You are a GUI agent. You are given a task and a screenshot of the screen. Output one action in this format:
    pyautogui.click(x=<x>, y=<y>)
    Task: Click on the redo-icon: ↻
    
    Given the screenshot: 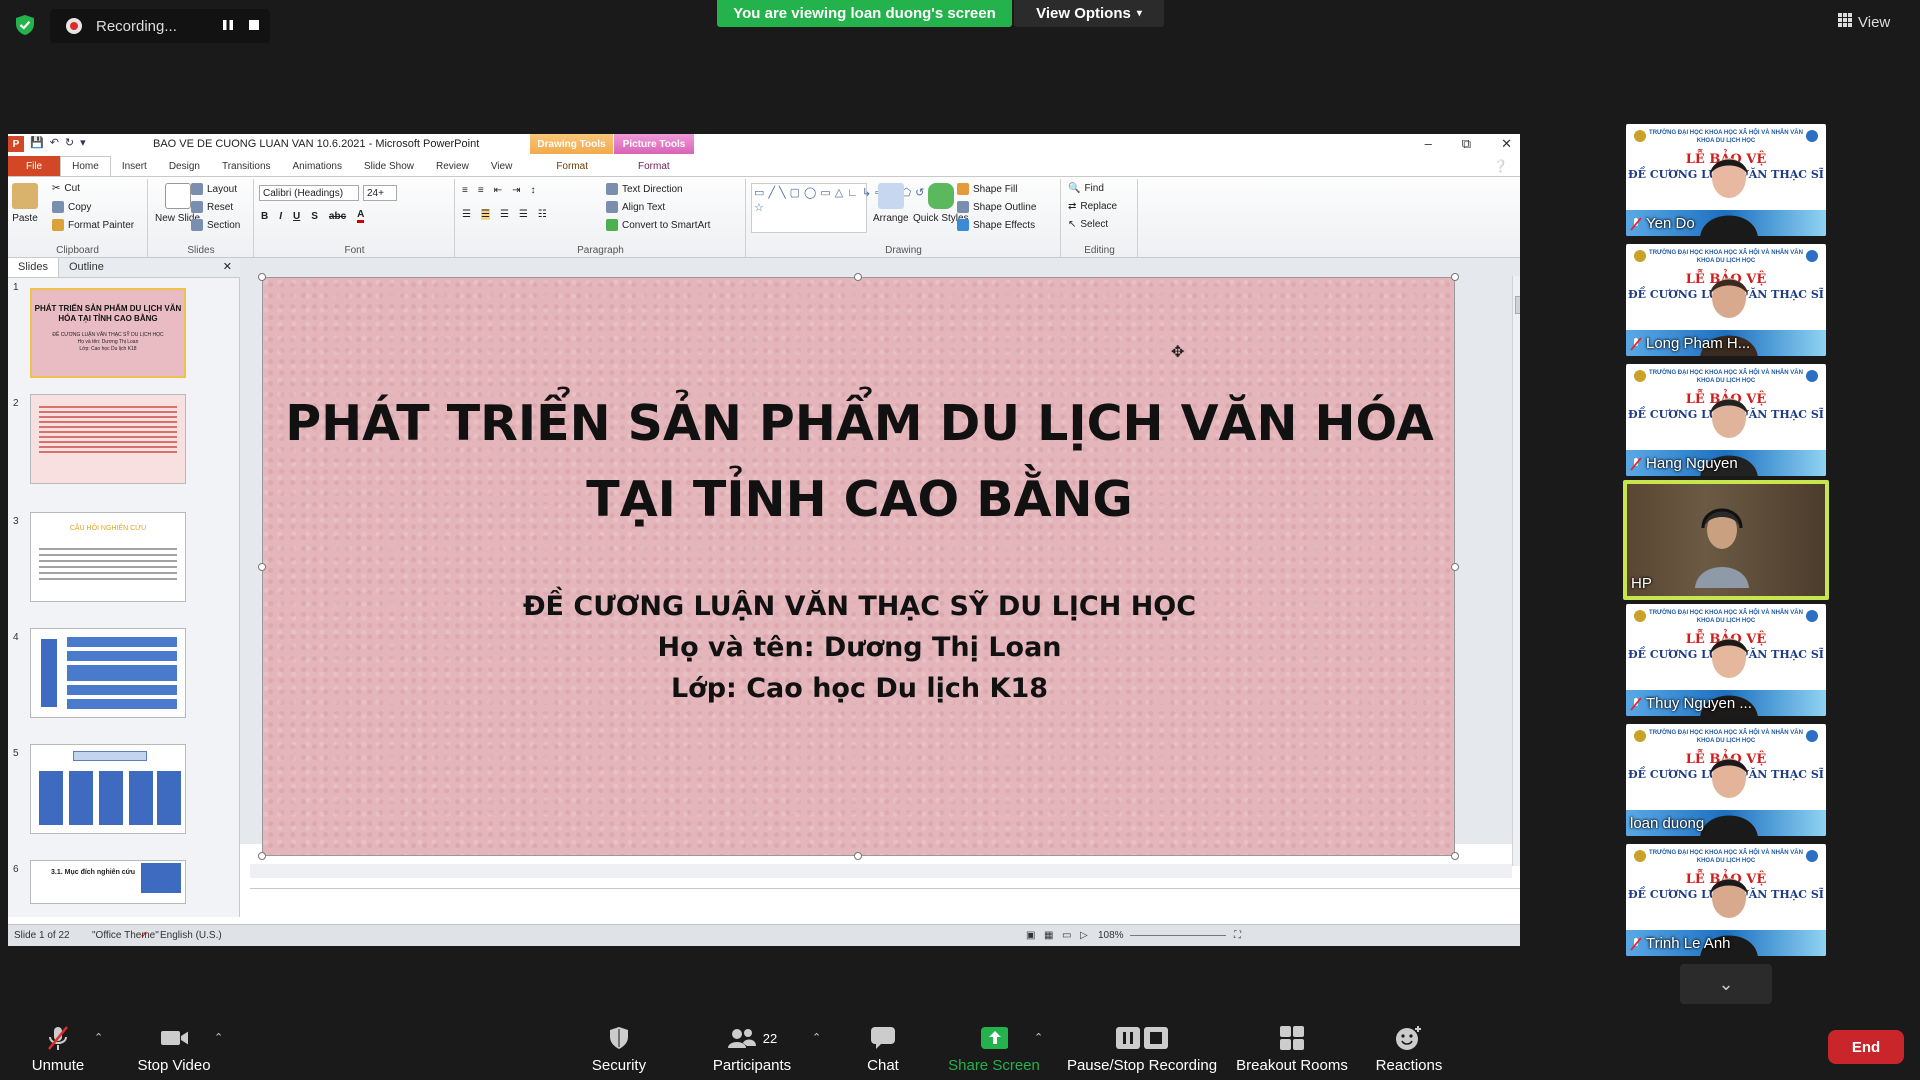 What is the action you would take?
    pyautogui.click(x=69, y=144)
    